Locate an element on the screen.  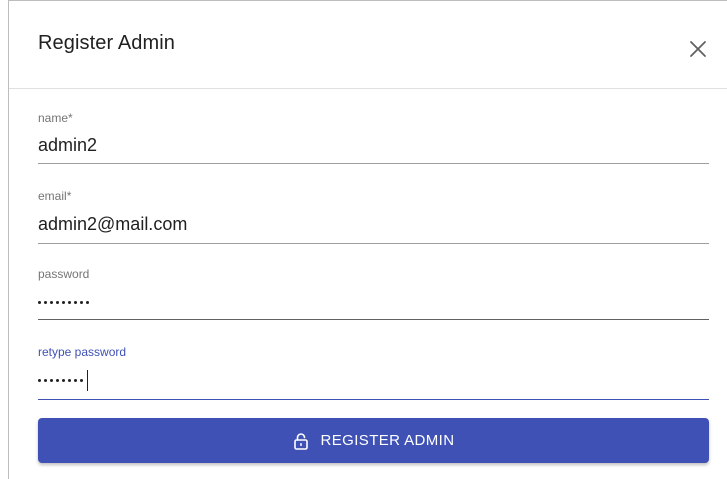
email-required-mark: * is located at coordinates (69, 196).